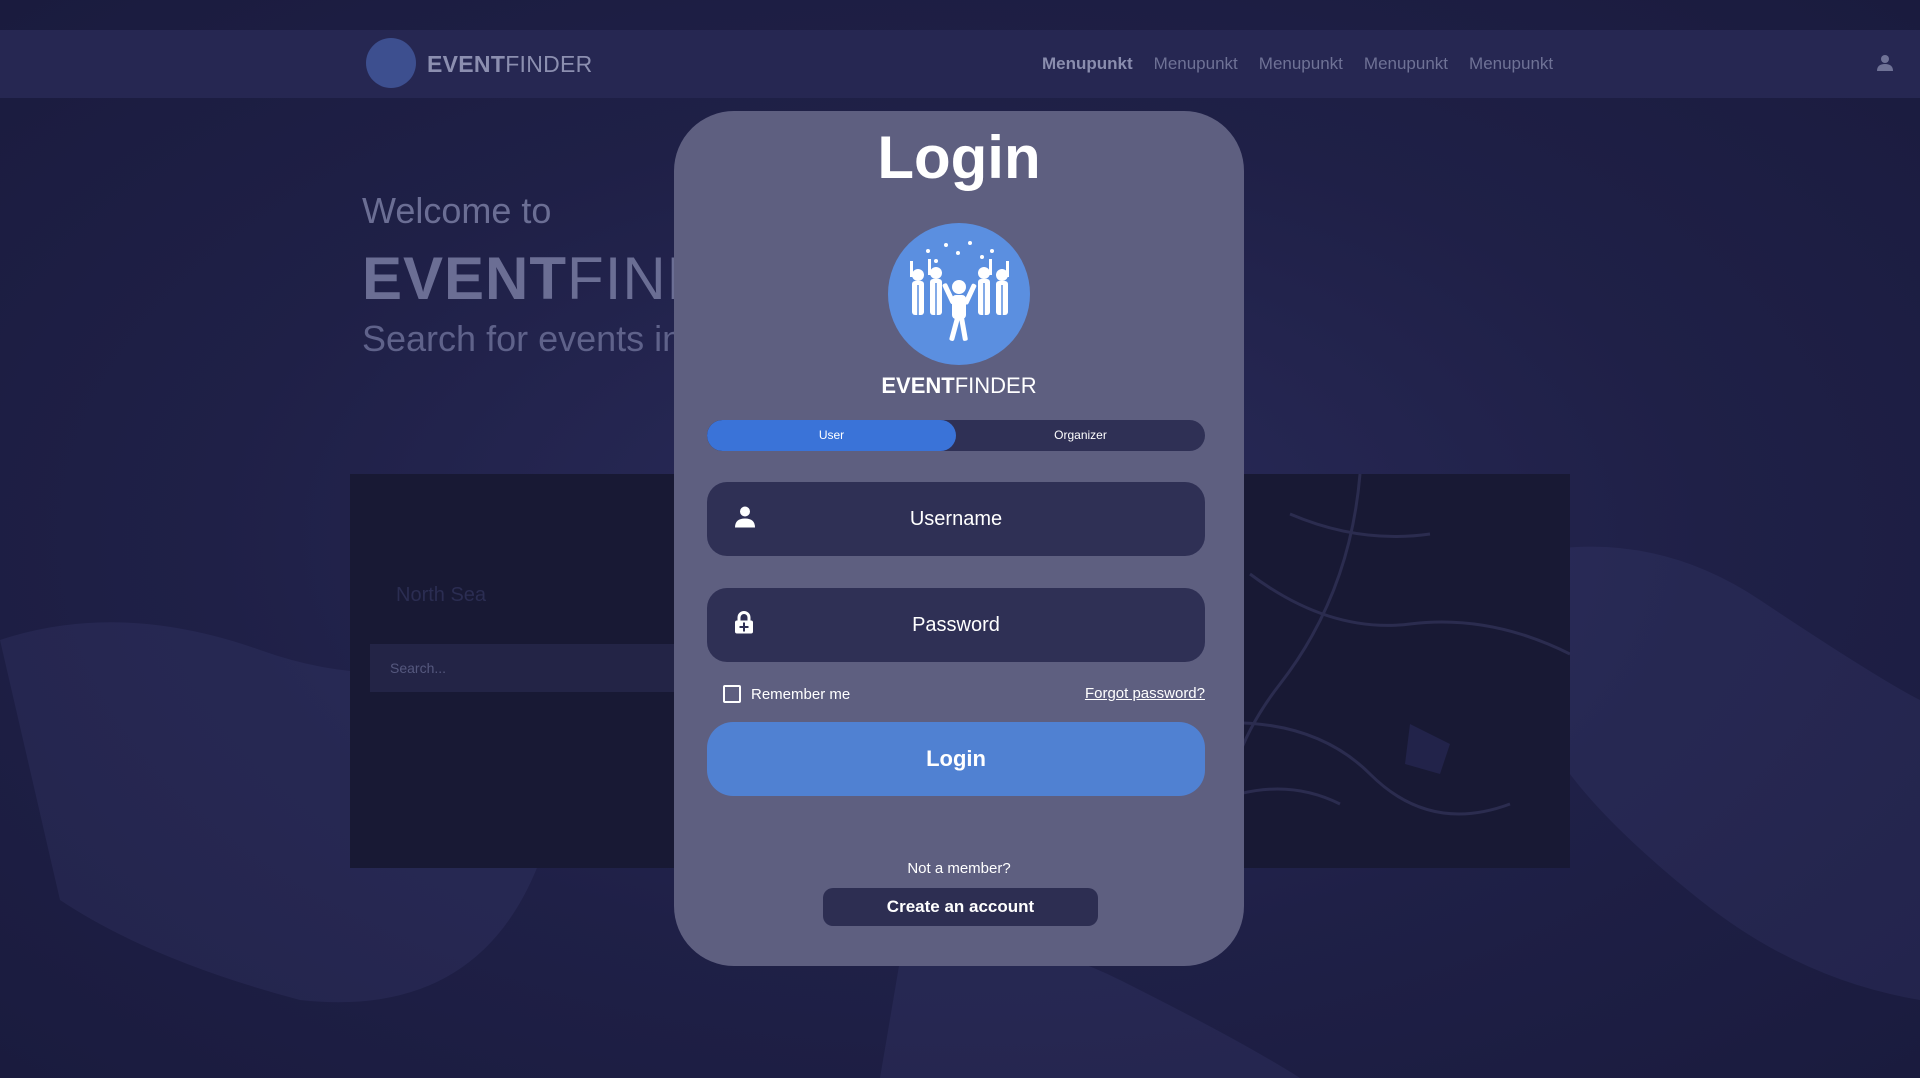 This screenshot has height=1078, width=1920. I want to click on login-title: Login, so click(959, 157).